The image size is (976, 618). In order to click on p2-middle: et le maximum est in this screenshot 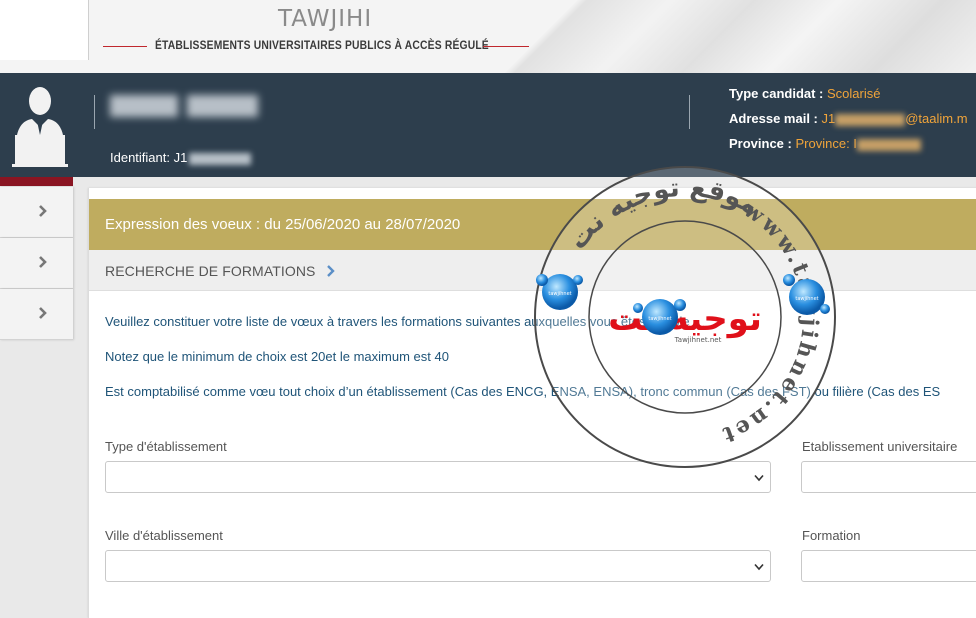, I will do `click(378, 356)`.